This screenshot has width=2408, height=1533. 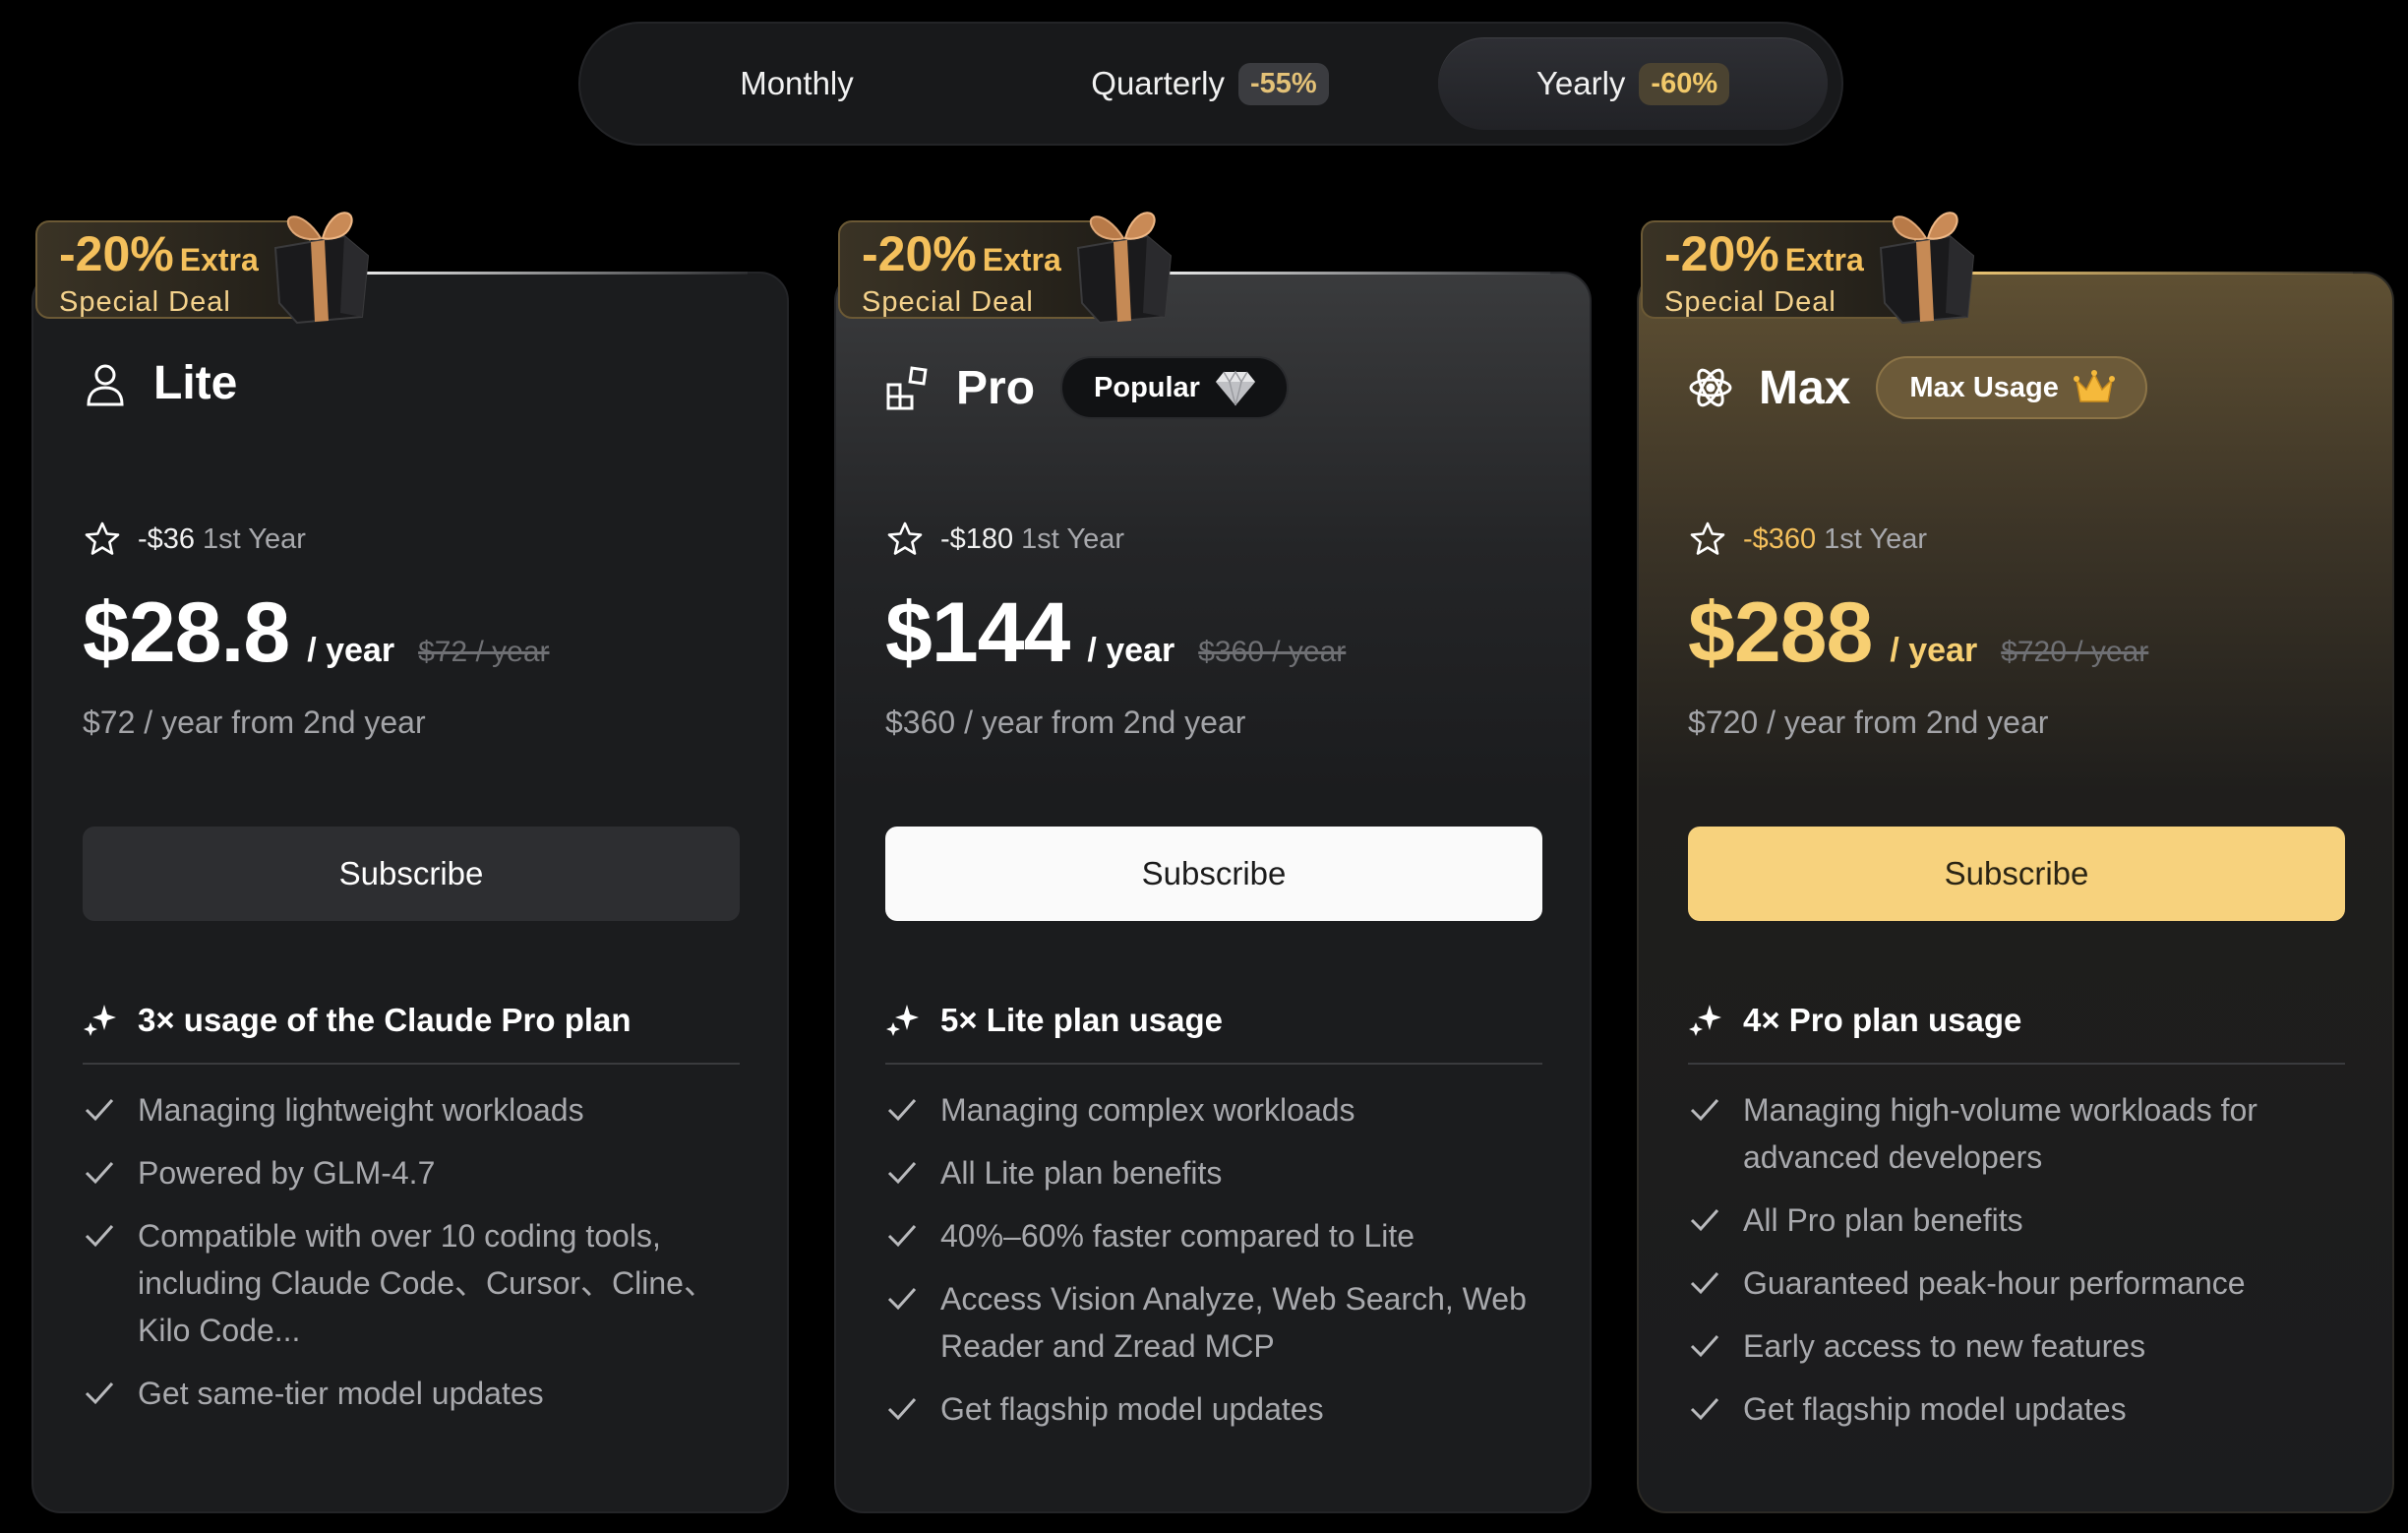 I want to click on feature-text: Managing lightweight workloads, so click(x=361, y=1110).